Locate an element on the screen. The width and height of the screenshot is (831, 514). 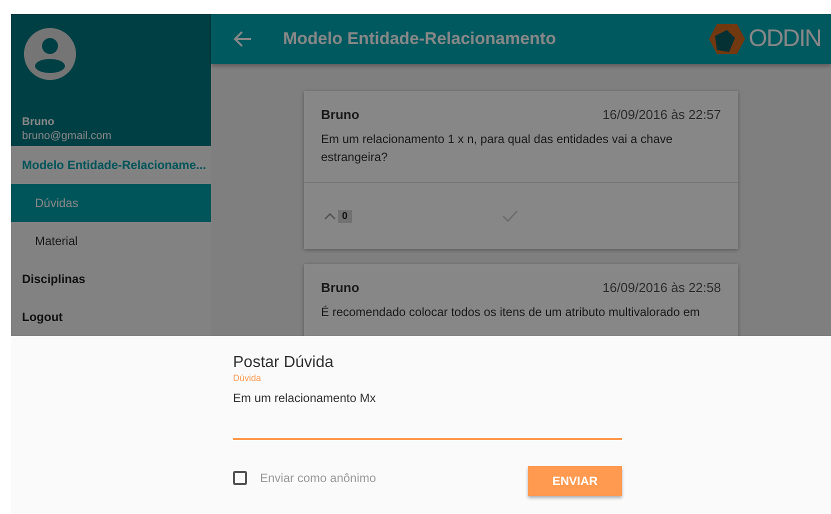
sidebar-item: Disciplinas is located at coordinates (111, 279).